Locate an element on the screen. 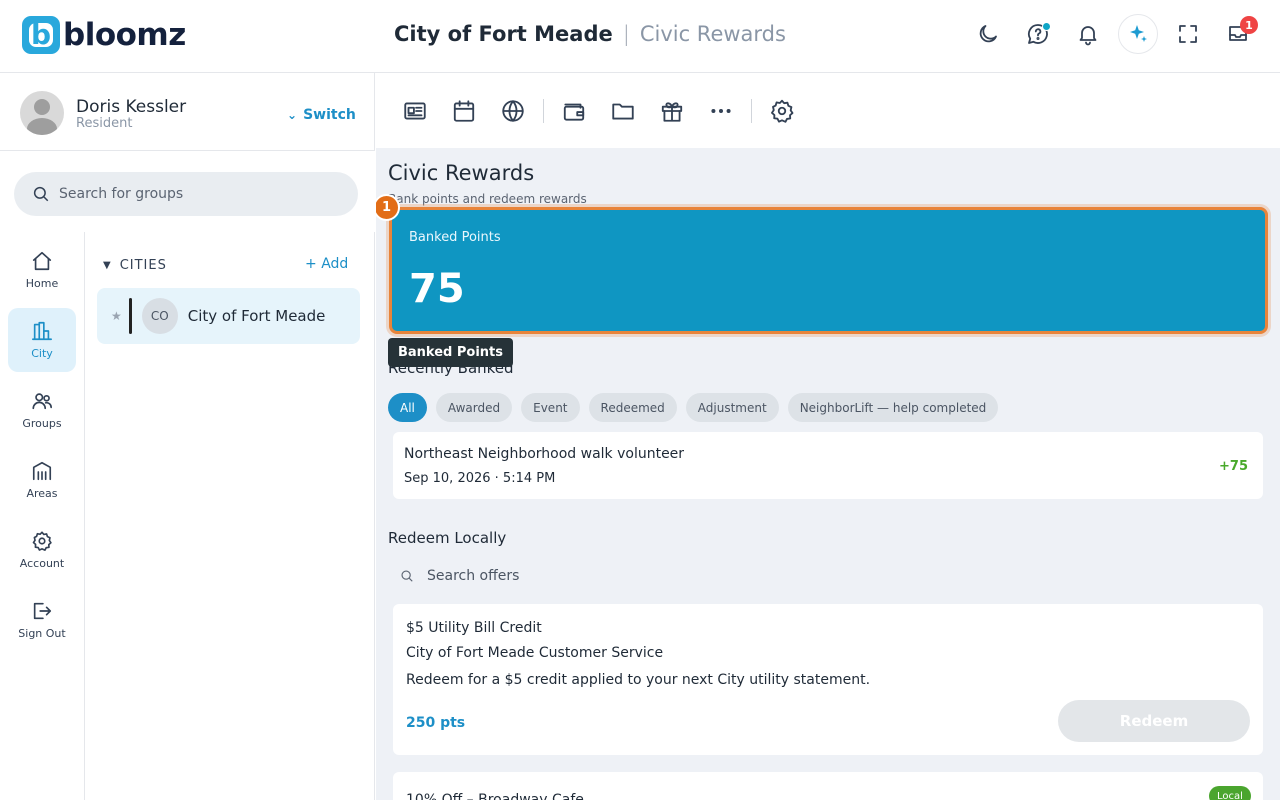  sparkle-icon is located at coordinates (1138, 33).